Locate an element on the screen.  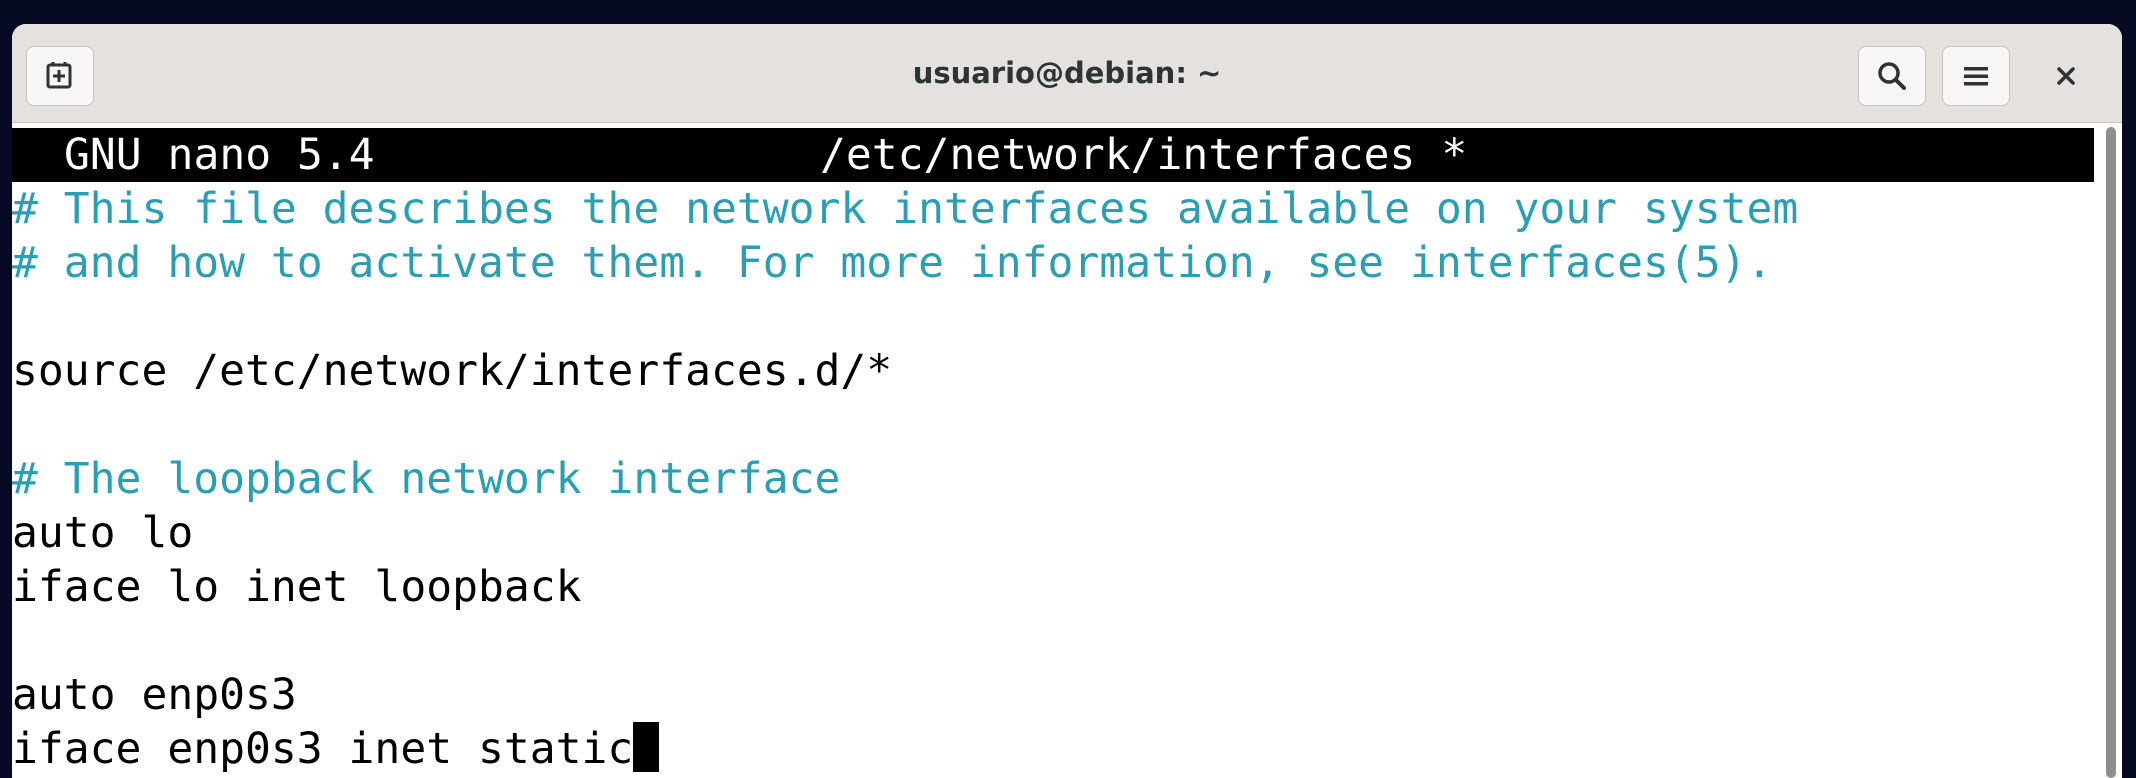
new-tab-icon is located at coordinates (59, 75).